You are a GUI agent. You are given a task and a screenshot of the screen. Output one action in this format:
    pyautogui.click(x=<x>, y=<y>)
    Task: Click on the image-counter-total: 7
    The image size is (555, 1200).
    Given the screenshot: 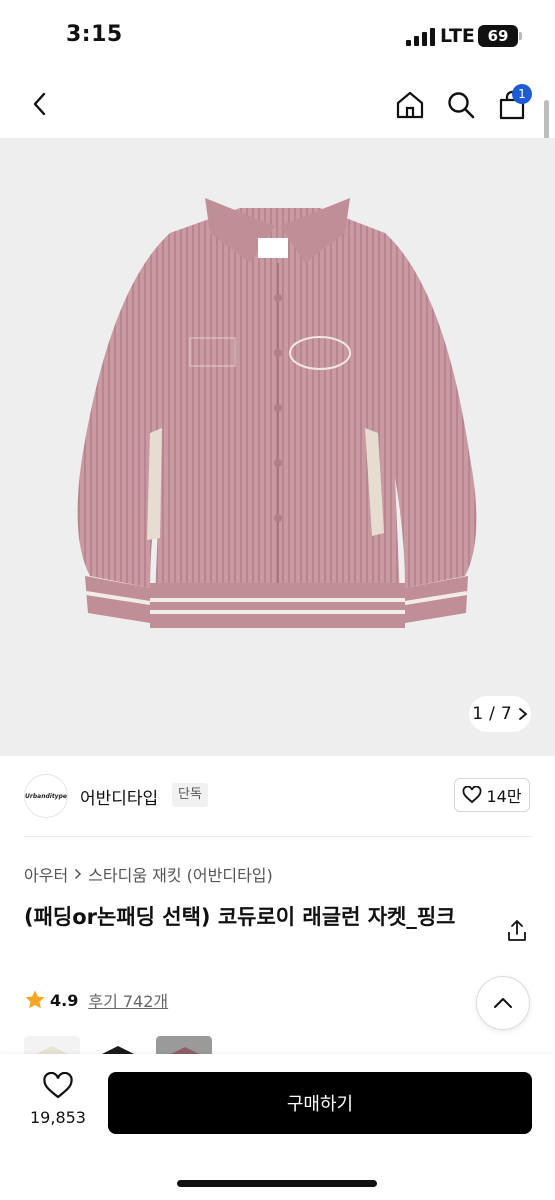 What is the action you would take?
    pyautogui.click(x=506, y=714)
    